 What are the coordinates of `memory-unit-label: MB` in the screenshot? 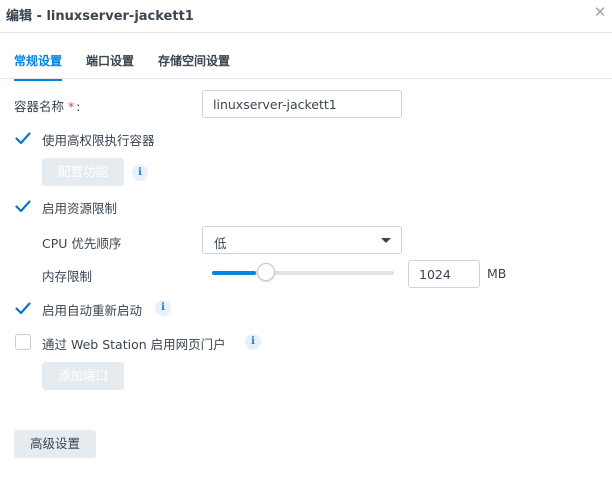 It's located at (497, 273).